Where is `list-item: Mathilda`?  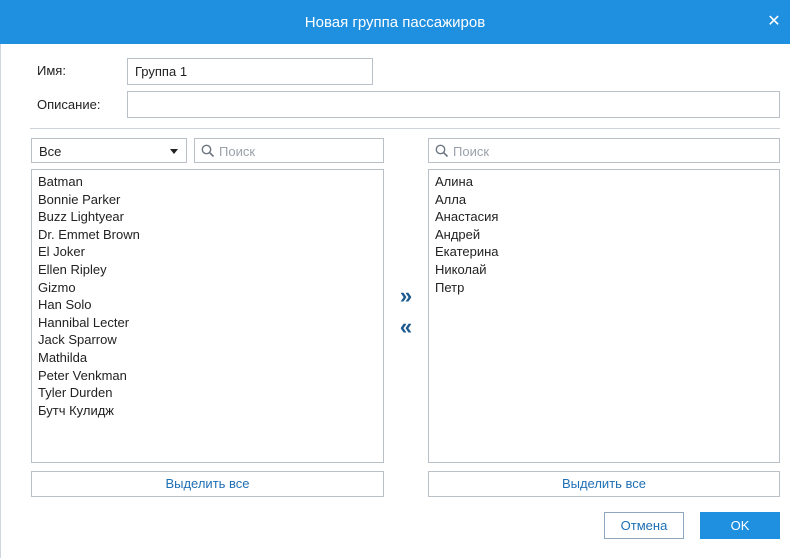
list-item: Mathilda is located at coordinates (210, 358).